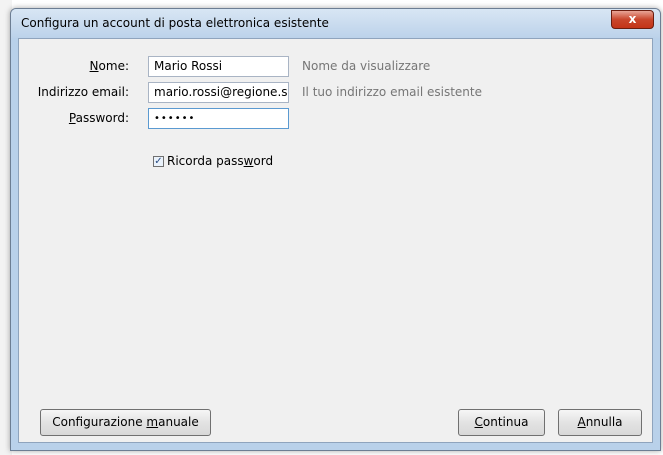 This screenshot has width=663, height=455. I want to click on cancel-button: Annulla, so click(600, 422).